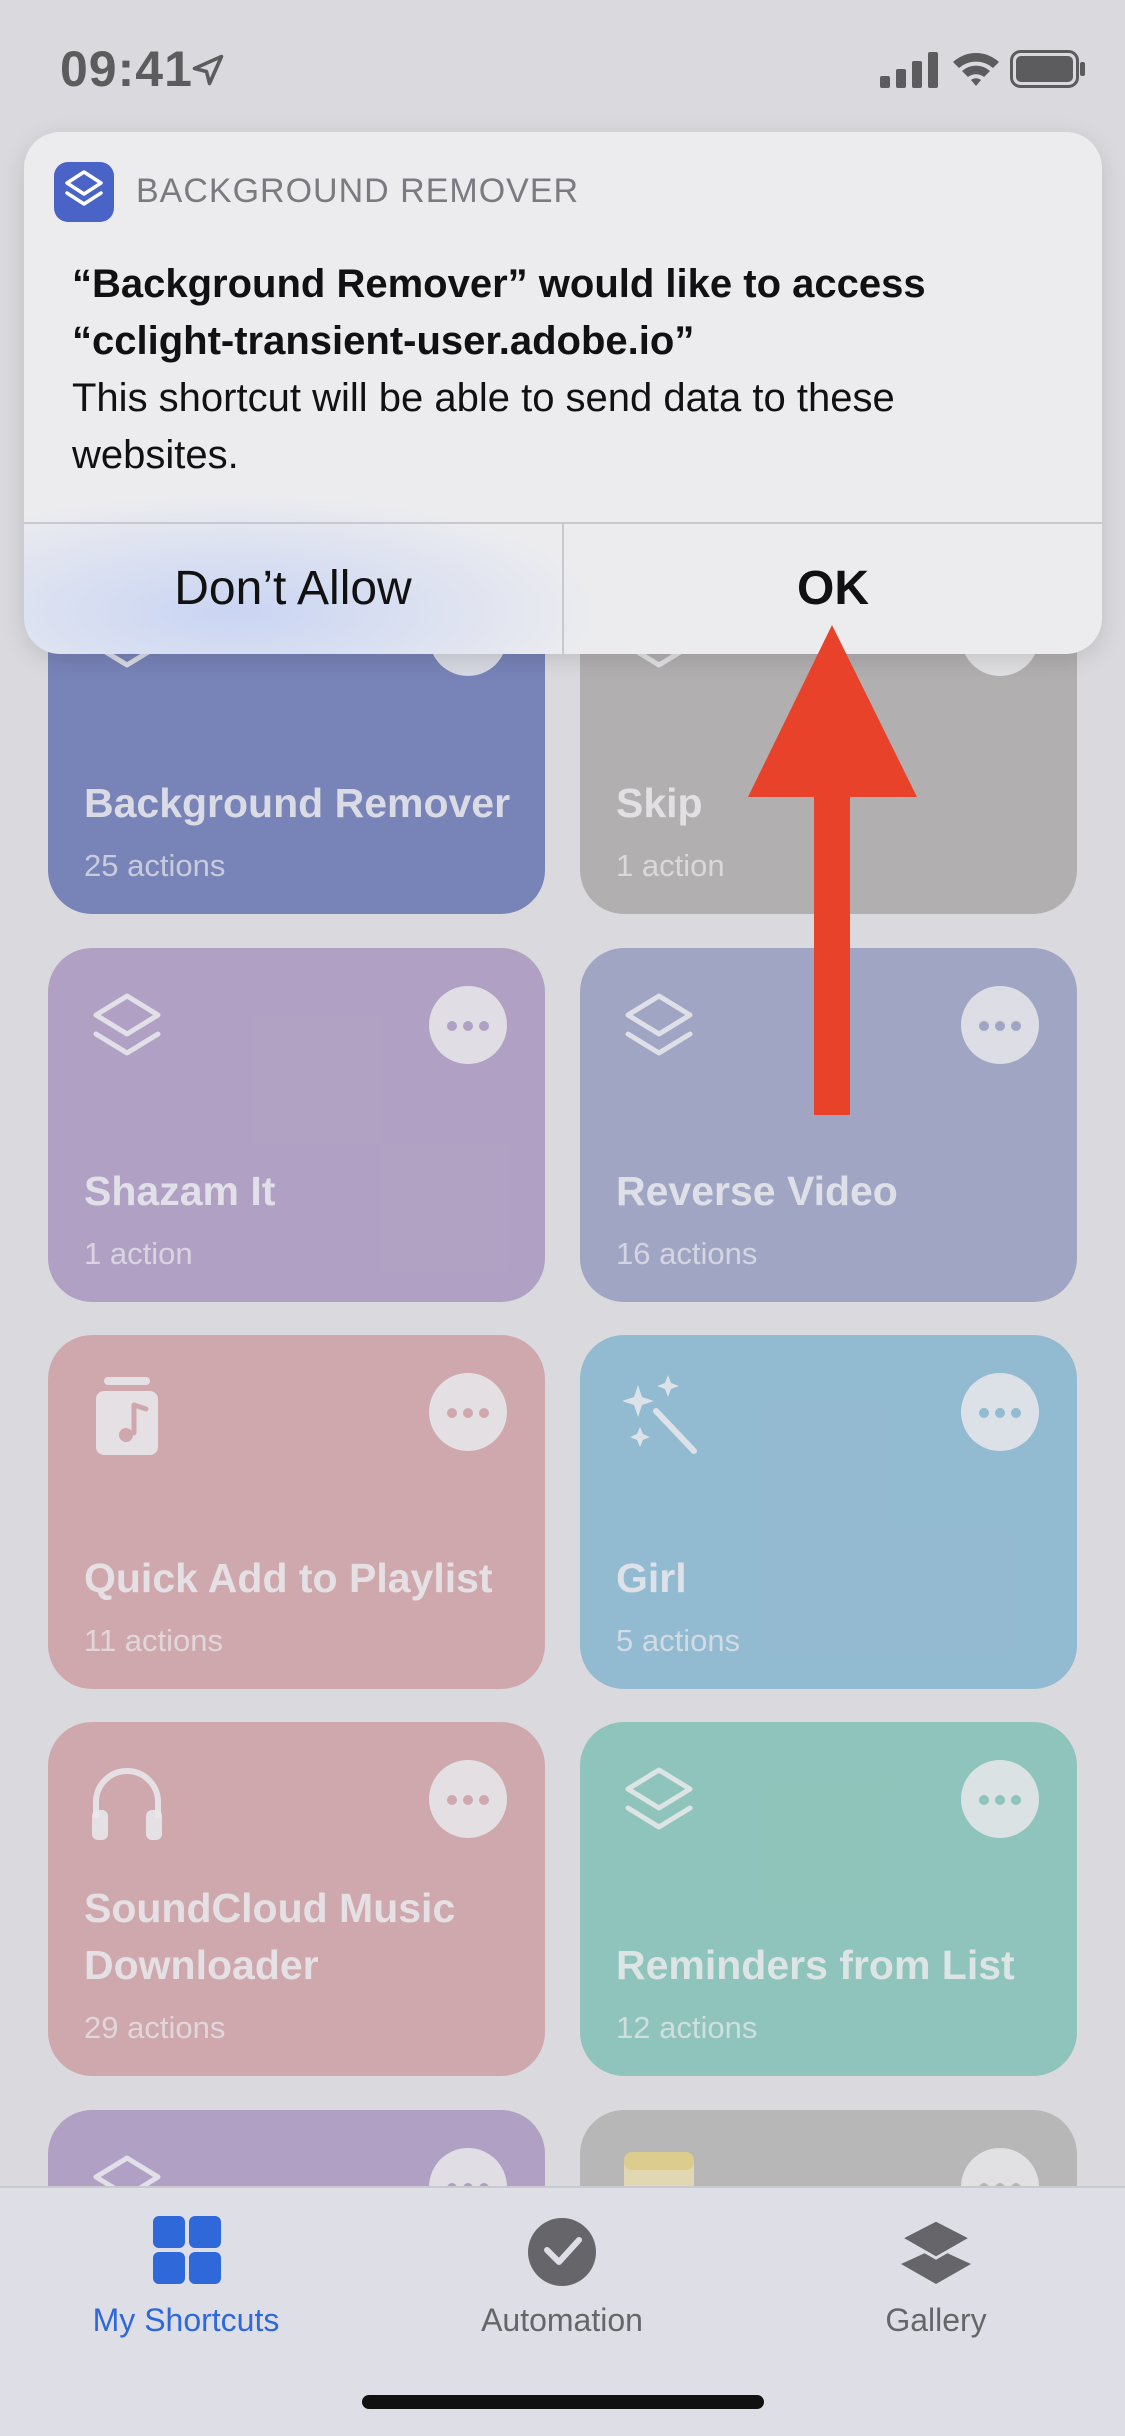 The width and height of the screenshot is (1125, 2436). I want to click on tab-bar: My Shortcuts Automation Gallery, so click(562, 2311).